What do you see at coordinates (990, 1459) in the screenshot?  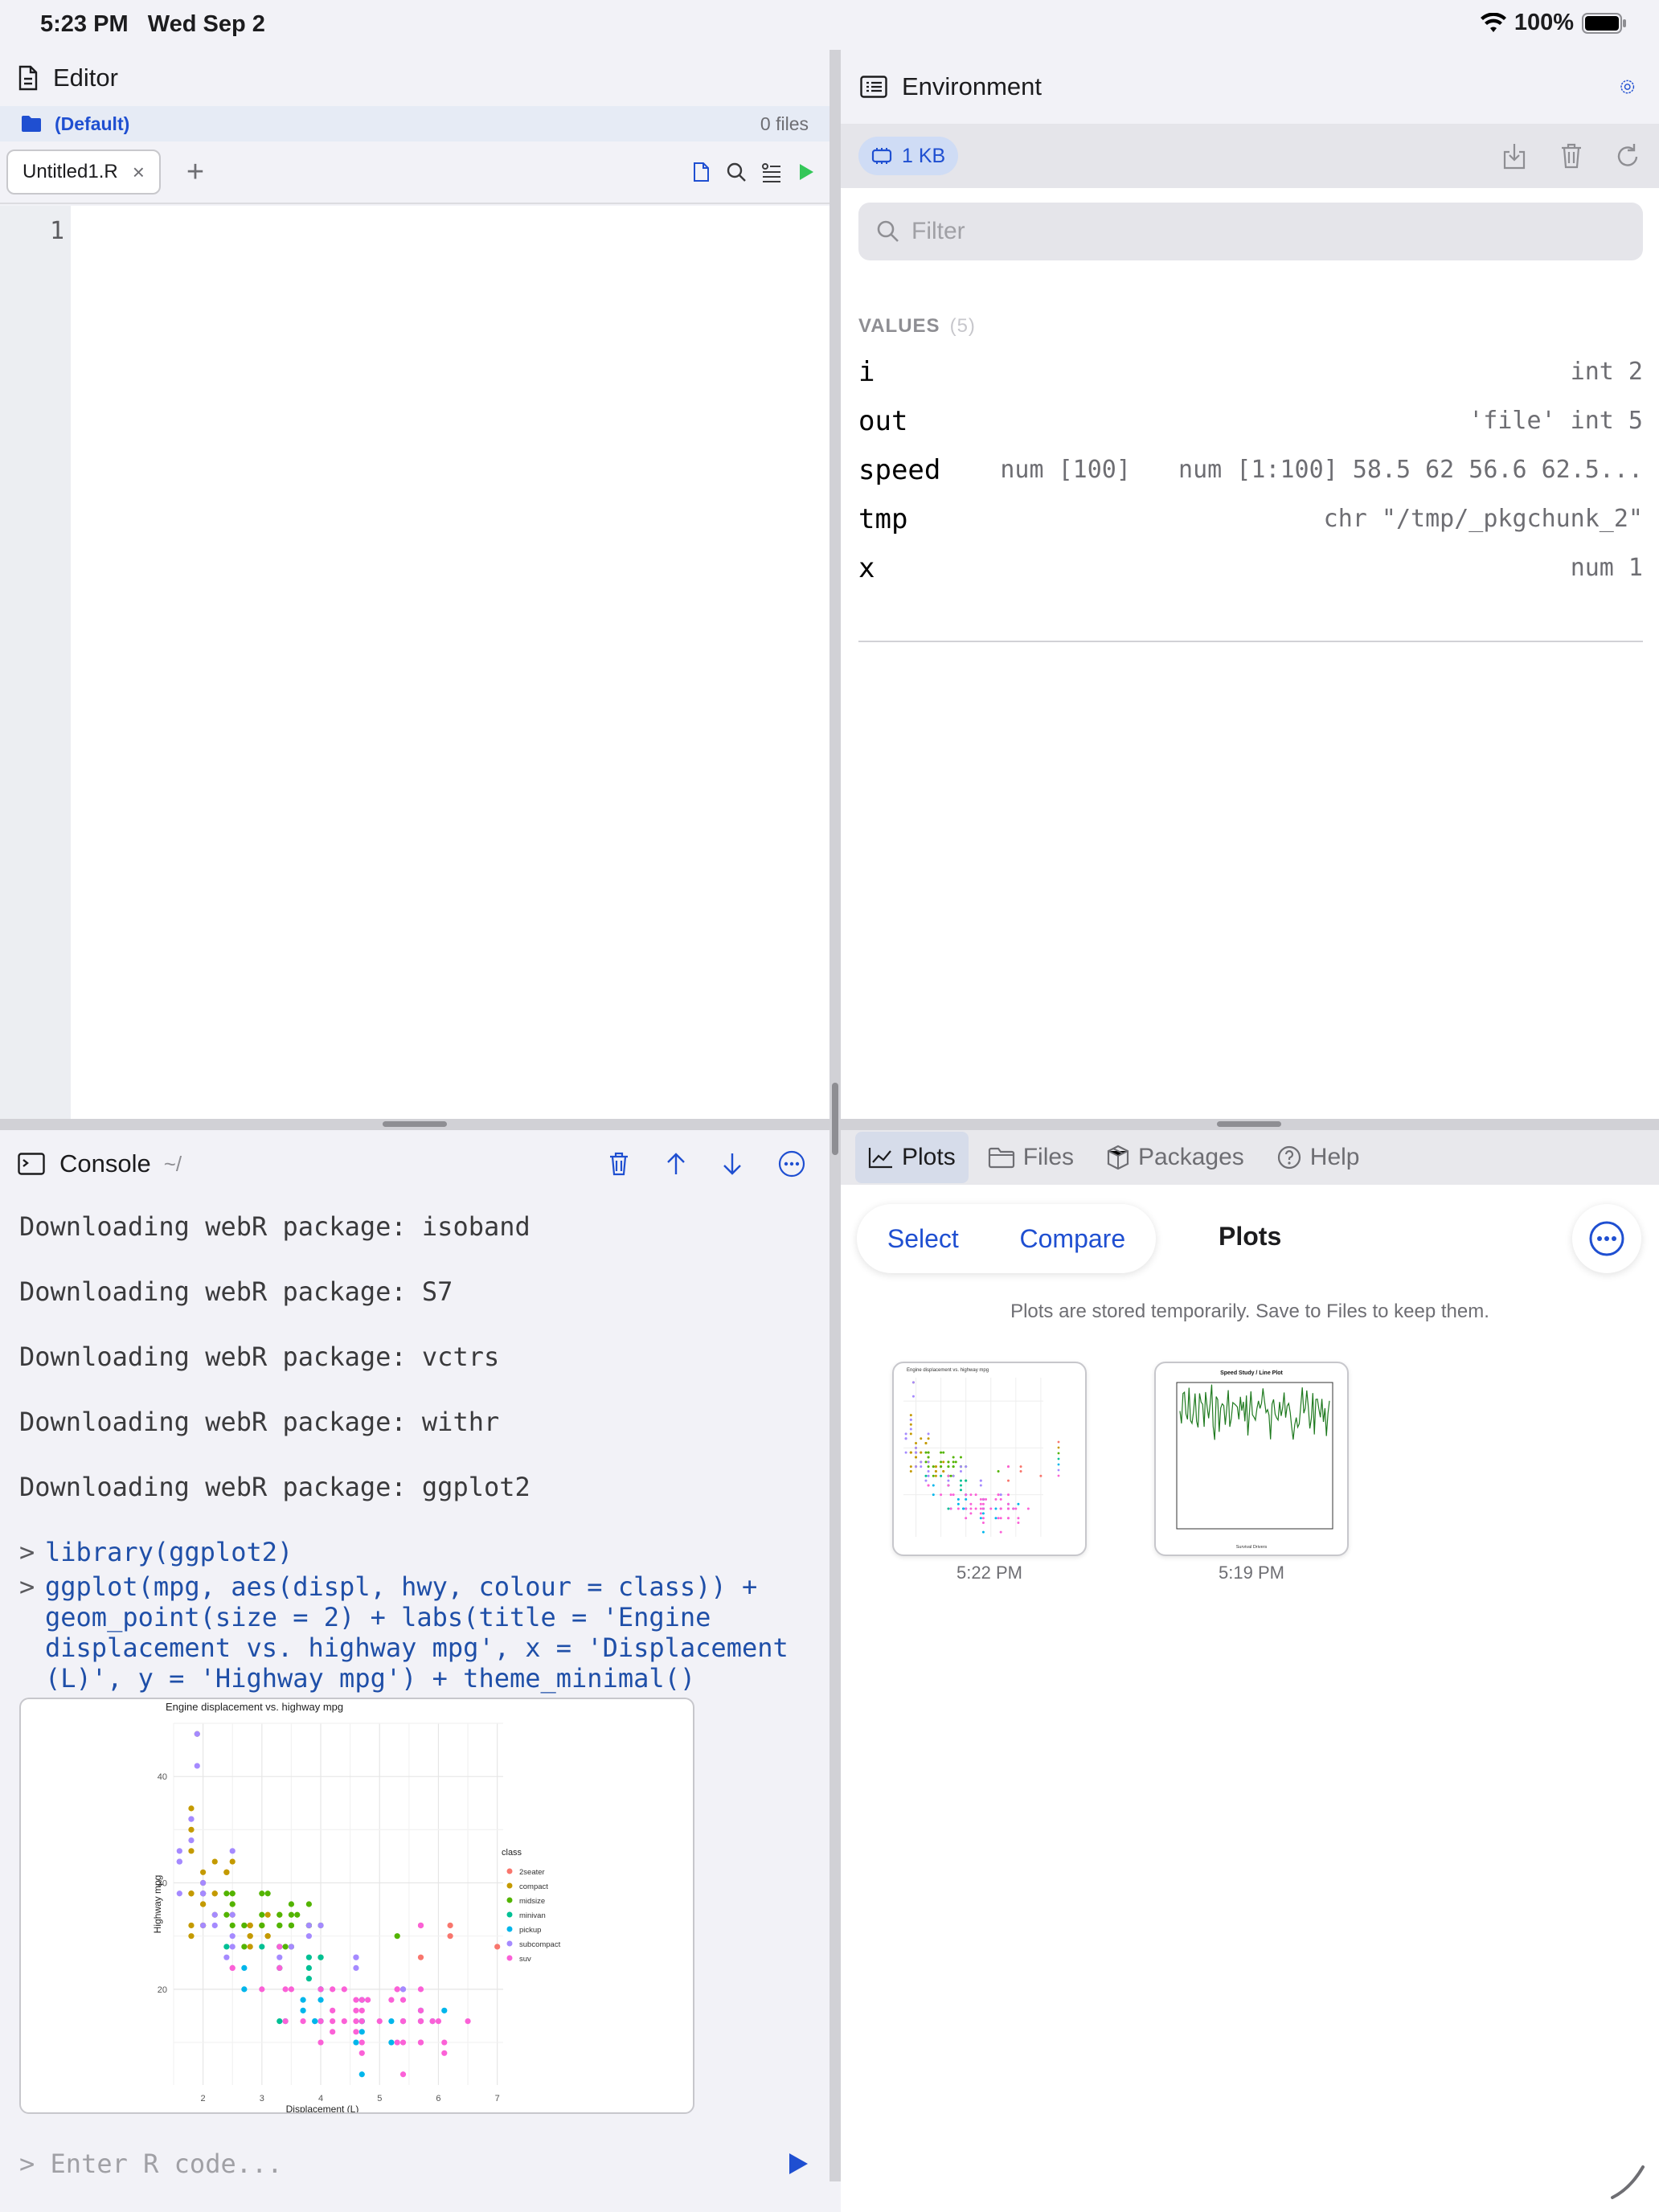 I see `thumbnail-image: Engine displacement vs. highway mpg` at bounding box center [990, 1459].